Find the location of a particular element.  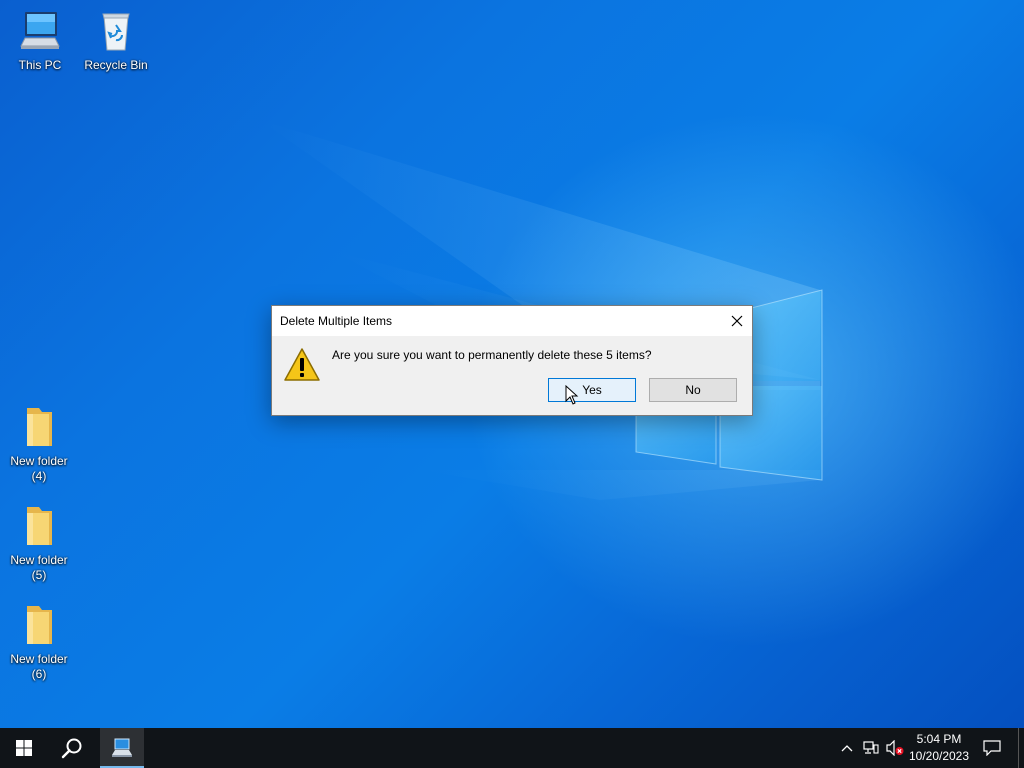

desktop-icon-label: (5) is located at coordinates (39, 575).